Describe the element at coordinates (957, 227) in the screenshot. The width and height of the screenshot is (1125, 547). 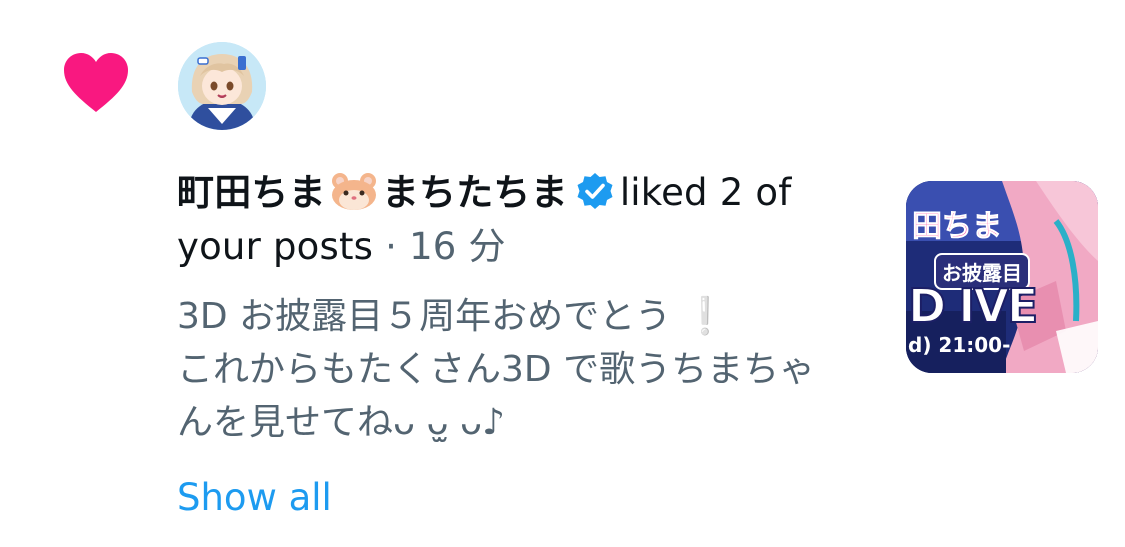
I see `thumbnail-name-text: 田ちま` at that location.